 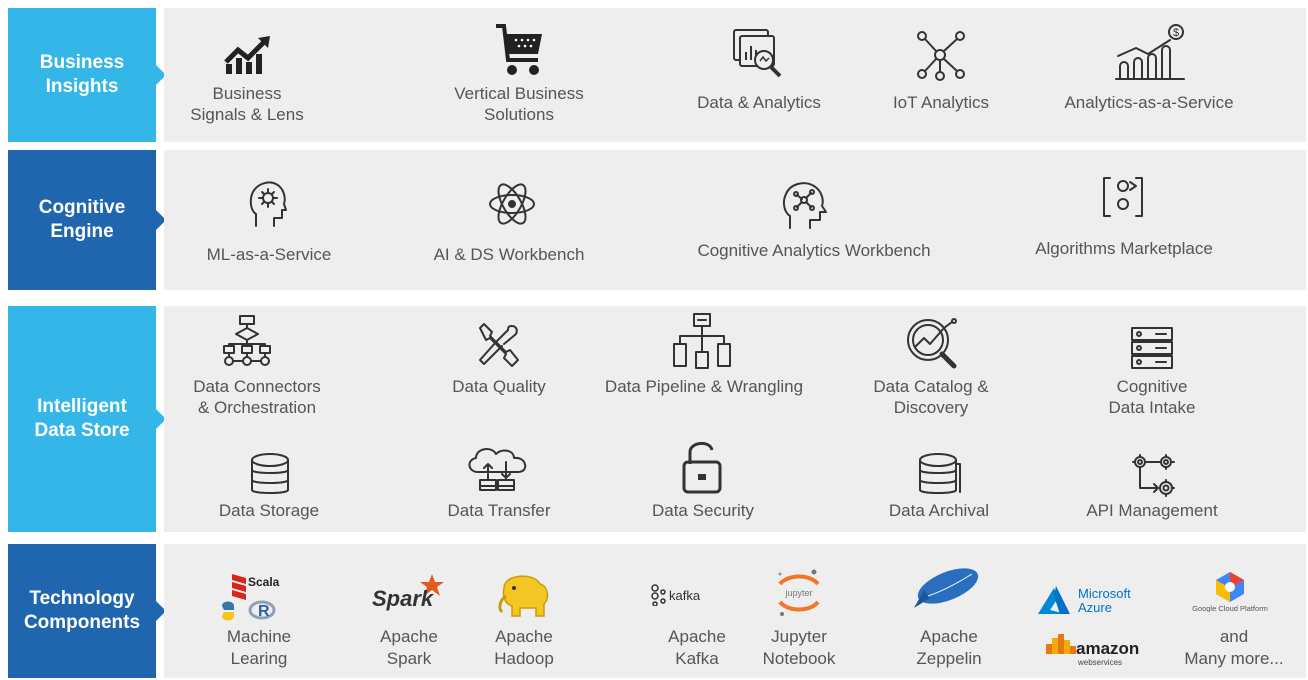 I want to click on kafka-logo: kafka, so click(x=690, y=595).